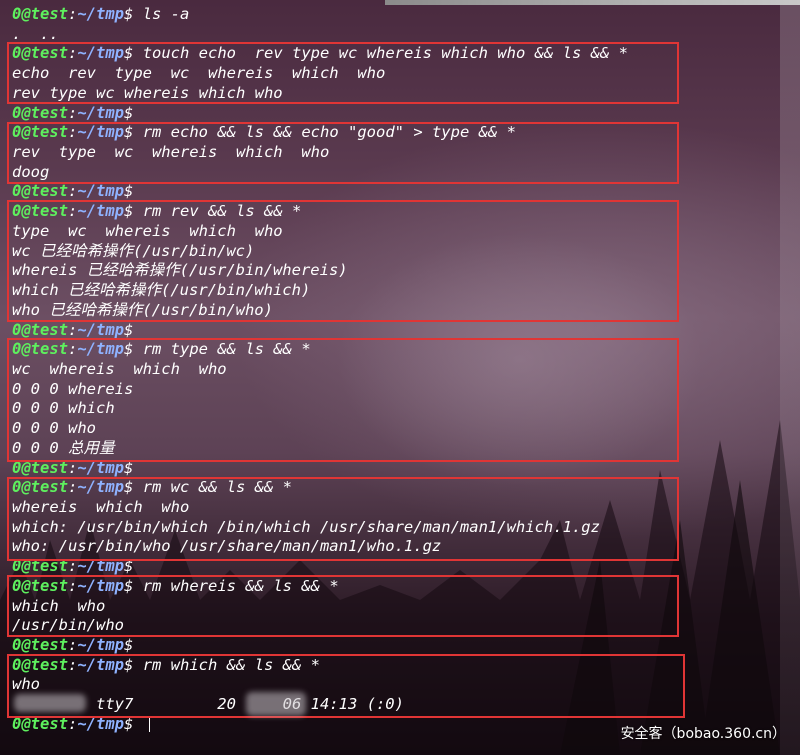 The image size is (800, 755). I want to click on command-text: ls -a, so click(161, 14).